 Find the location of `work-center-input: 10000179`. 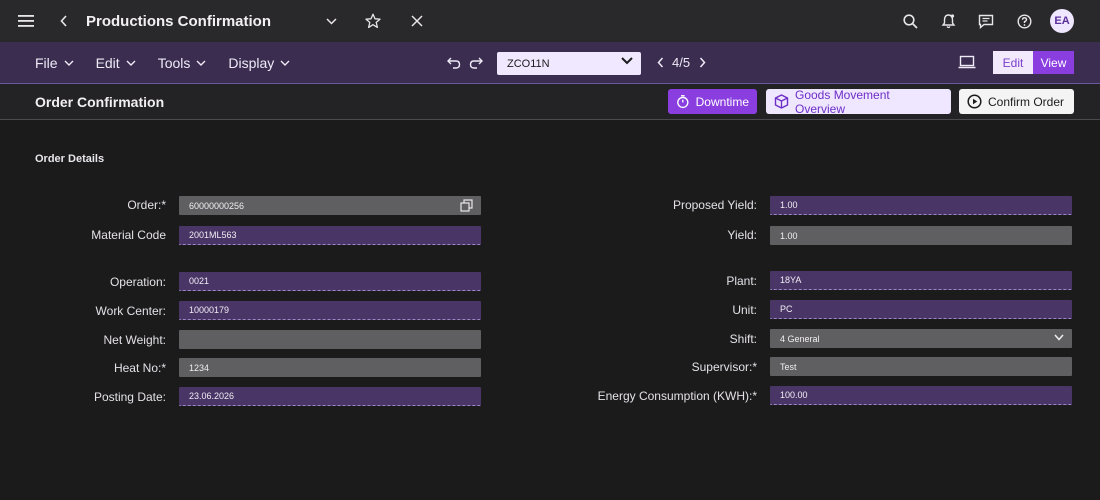

work-center-input: 10000179 is located at coordinates (330, 310).